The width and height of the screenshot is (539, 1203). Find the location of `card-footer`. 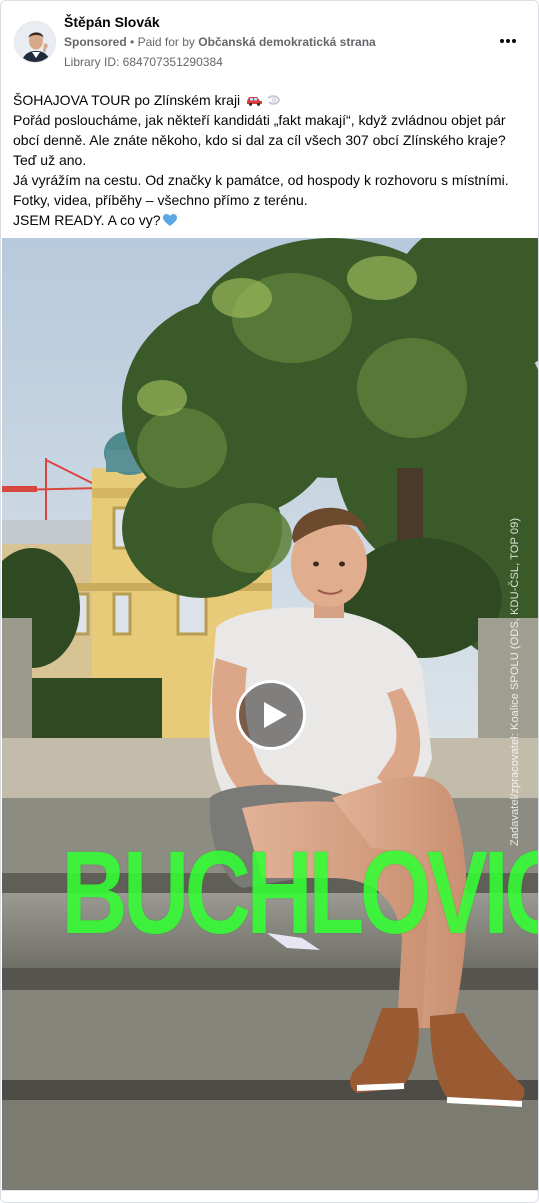

card-footer is located at coordinates (269, 1196).